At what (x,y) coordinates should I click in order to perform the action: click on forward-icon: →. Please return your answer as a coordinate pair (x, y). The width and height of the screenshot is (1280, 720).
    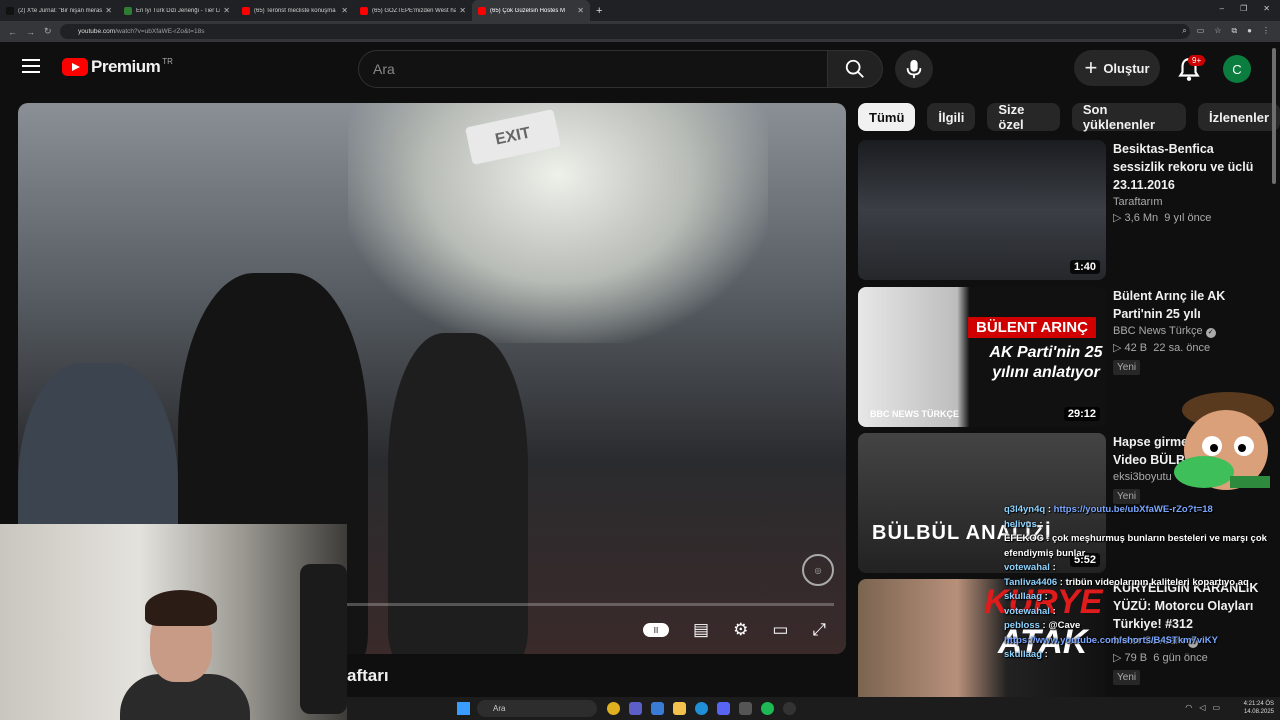
    Looking at the image, I should click on (31, 32).